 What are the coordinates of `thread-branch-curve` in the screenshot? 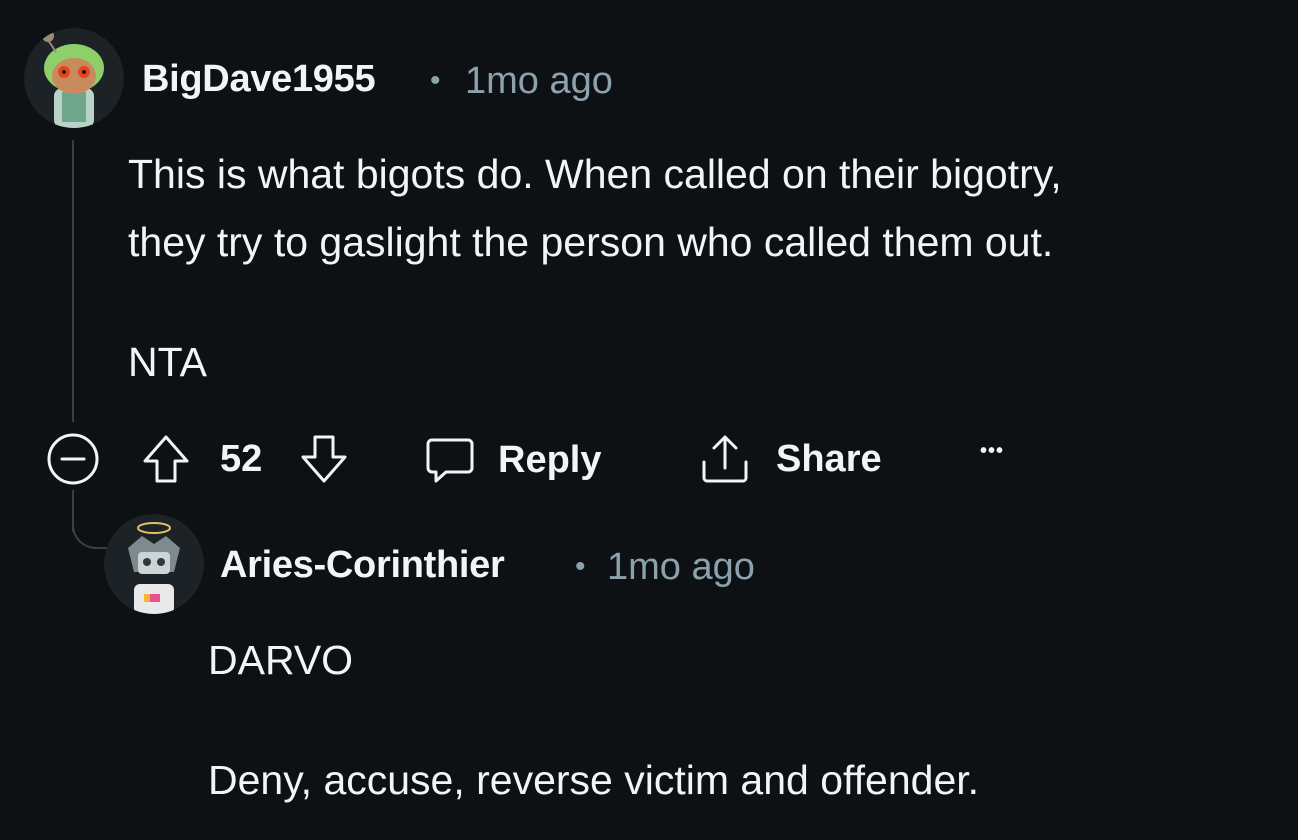 It's located at (91, 532).